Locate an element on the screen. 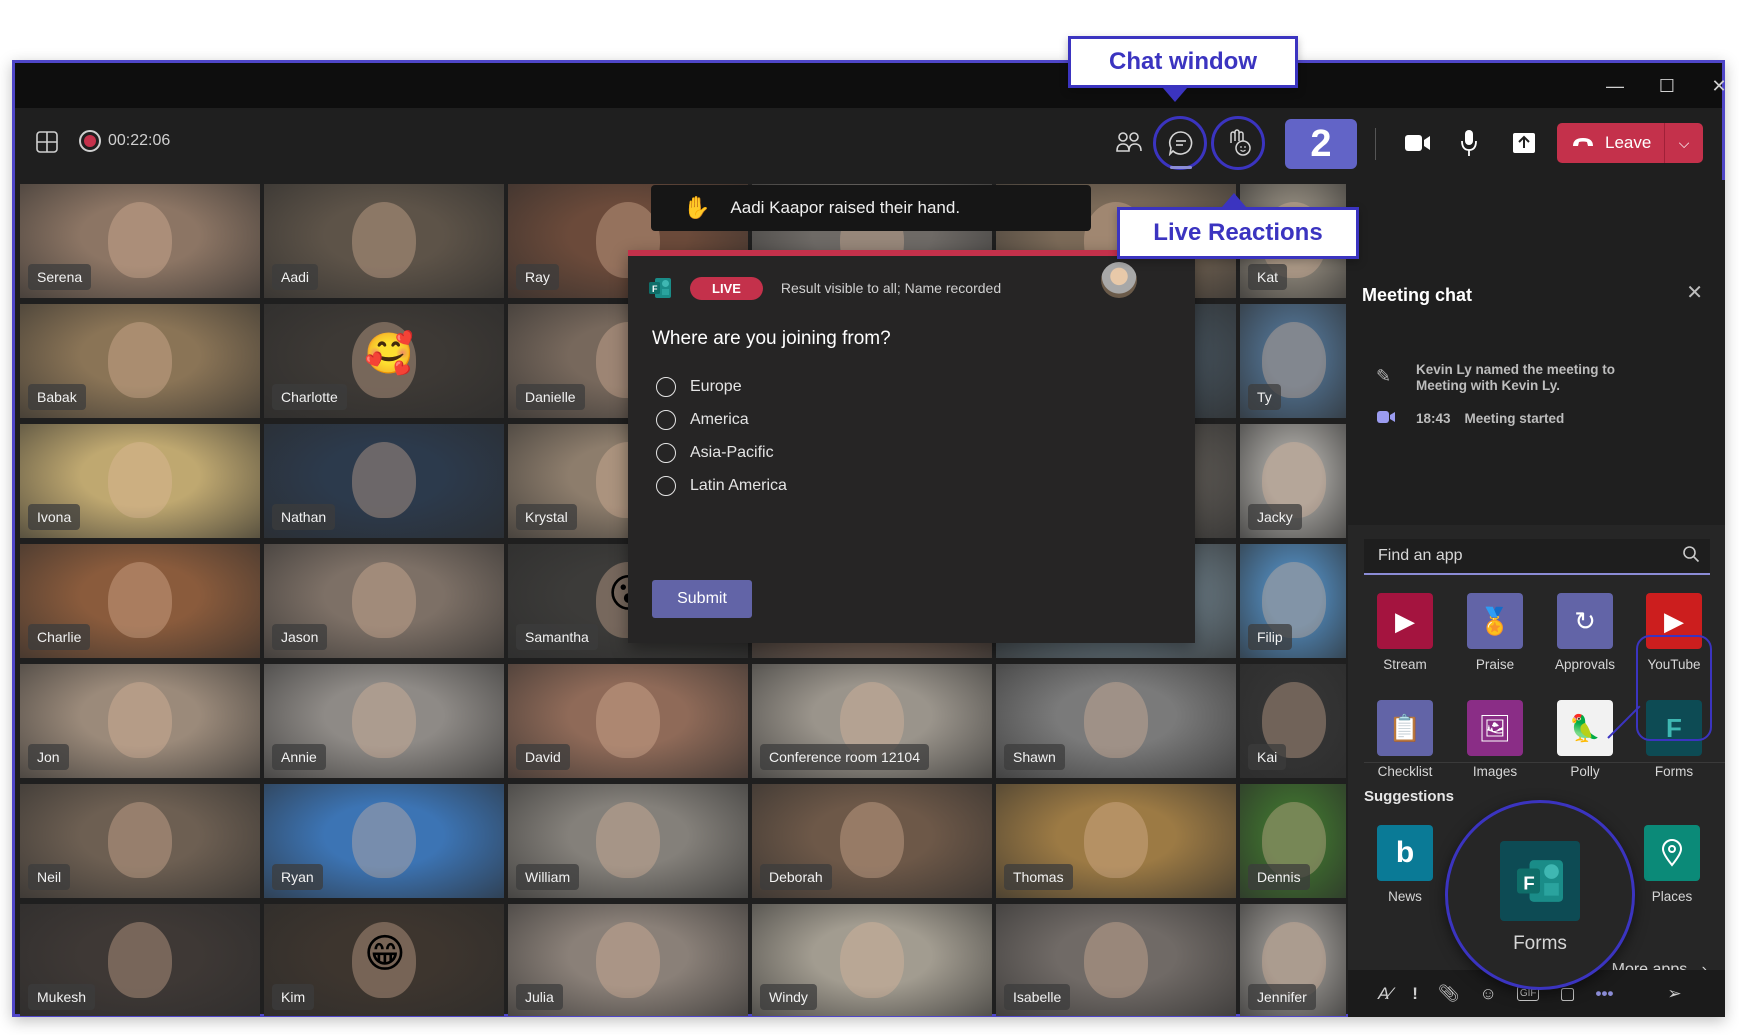 Image resolution: width=1739 pixels, height=1035 pixels. participant-tile: Isabelle is located at coordinates (1116, 960).